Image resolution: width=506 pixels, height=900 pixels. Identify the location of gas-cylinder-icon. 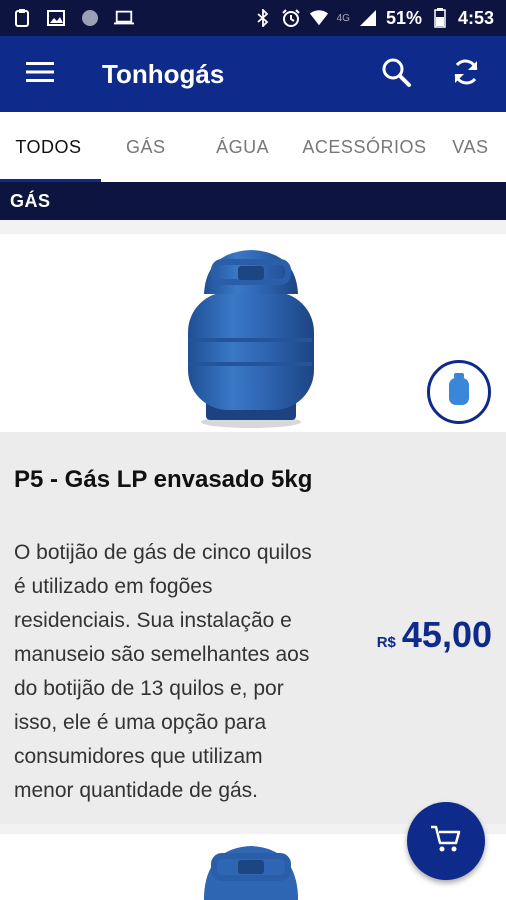
(459, 392).